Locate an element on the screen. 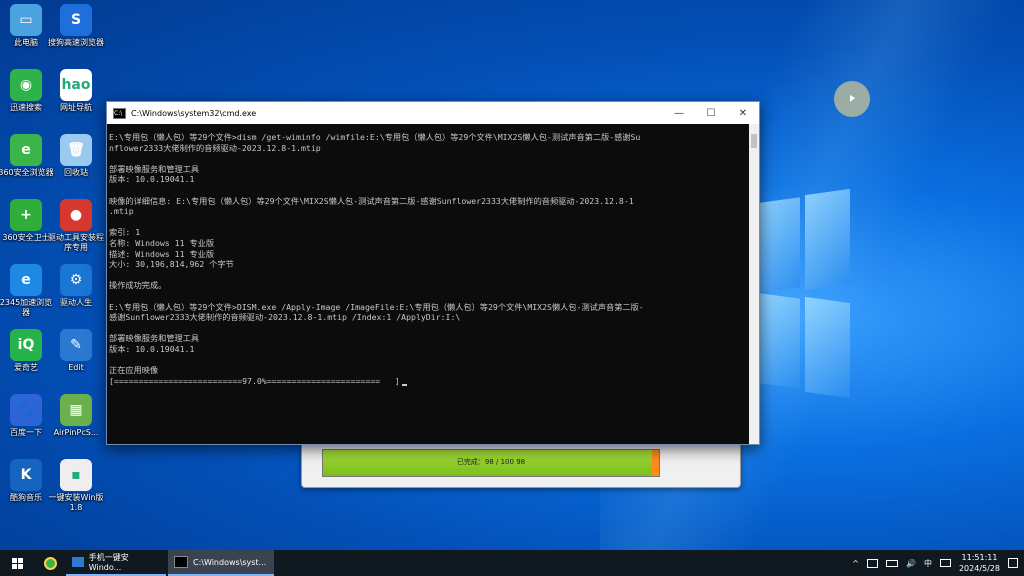 This screenshot has width=1024, height=576. cmd-icon: C:\ is located at coordinates (119, 113).